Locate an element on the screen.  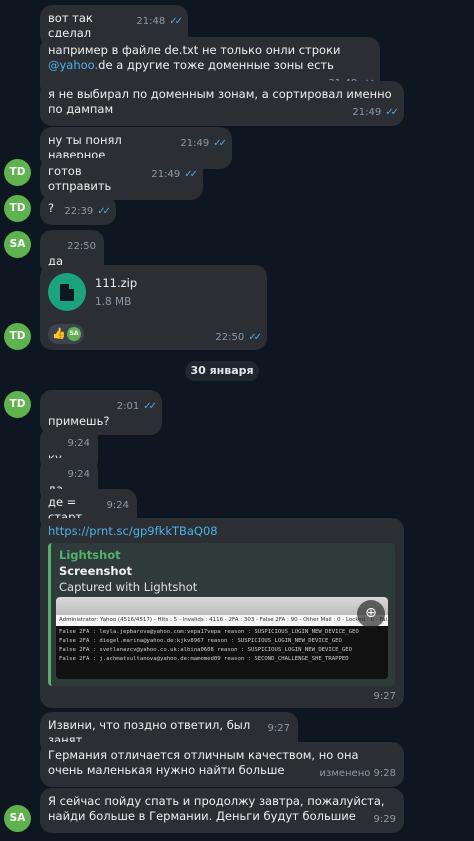
message-text: примешь? is located at coordinates (79, 421).